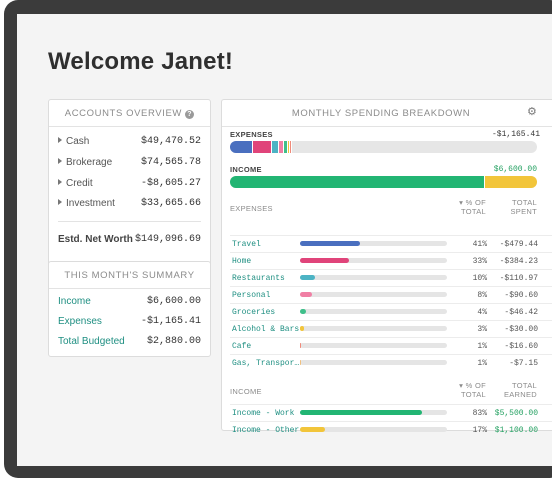 The image size is (552, 480). Describe the element at coordinates (80, 321) in the screenshot. I see `summary-label: Expenses` at that location.